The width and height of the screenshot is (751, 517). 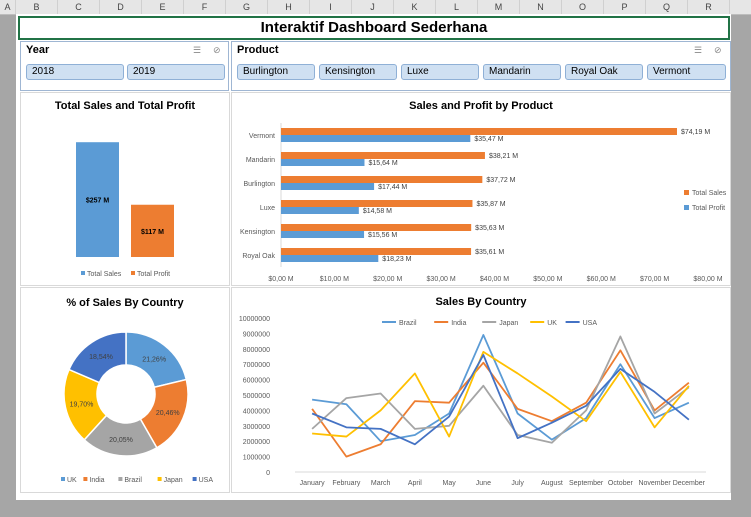 What do you see at coordinates (256, 442) in the screenshot?
I see `tick-label: 2000000` at bounding box center [256, 442].